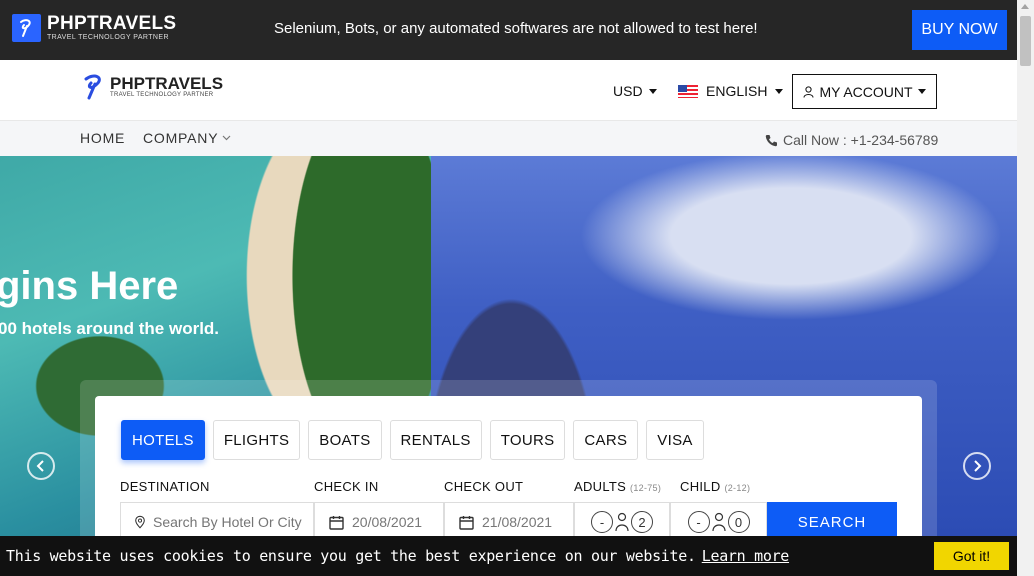 This screenshot has height=576, width=1034. I want to click on tab-hotels: HOTELS, so click(163, 440).